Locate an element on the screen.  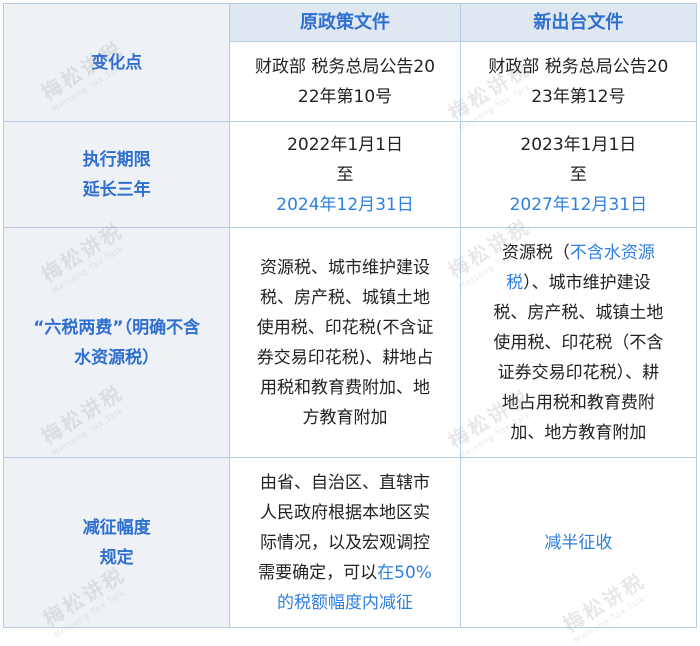
period-new-to: 至 is located at coordinates (578, 174).